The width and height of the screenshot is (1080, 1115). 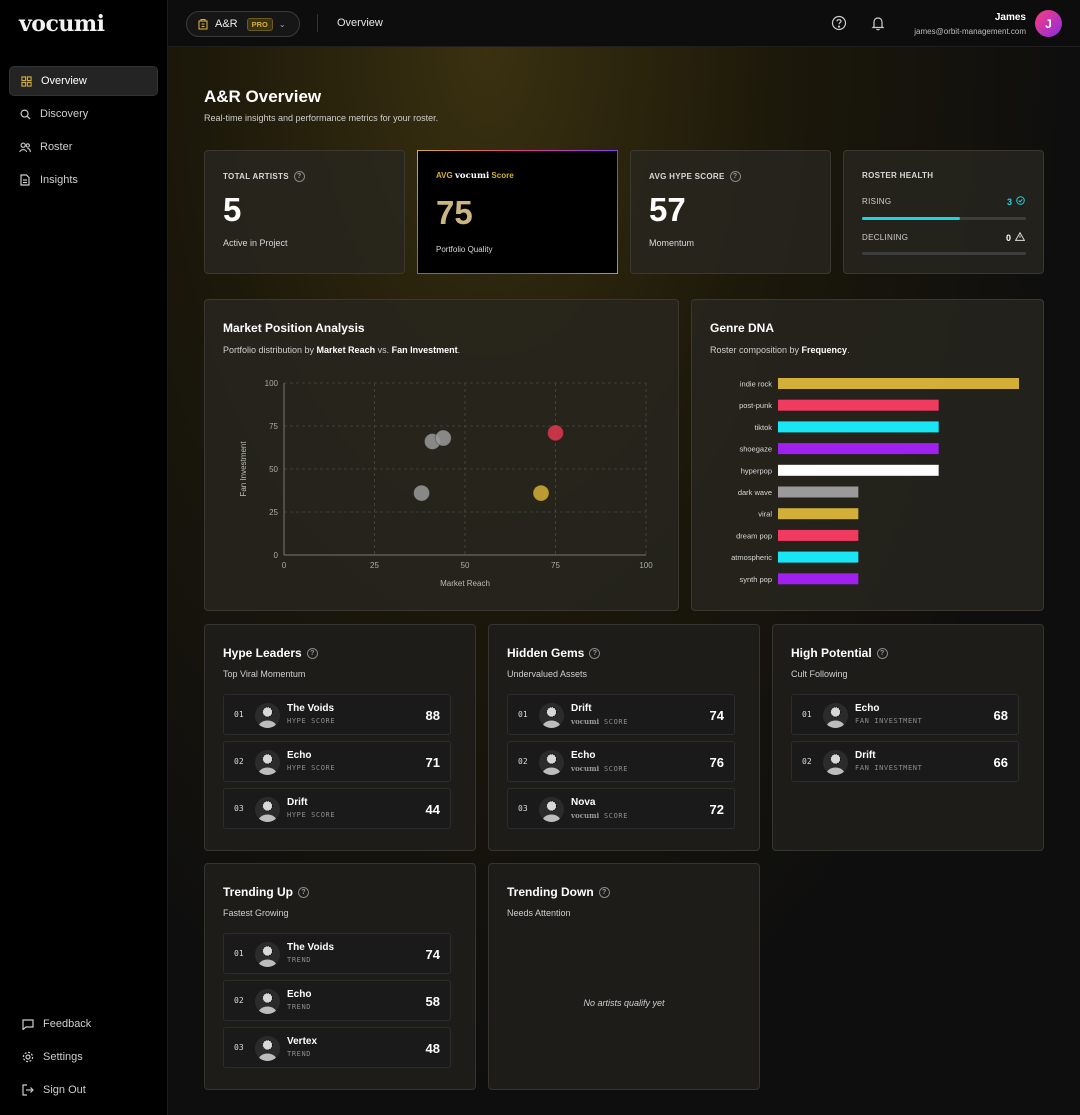 What do you see at coordinates (755, 405) in the screenshot?
I see `bar-label: post-punk` at bounding box center [755, 405].